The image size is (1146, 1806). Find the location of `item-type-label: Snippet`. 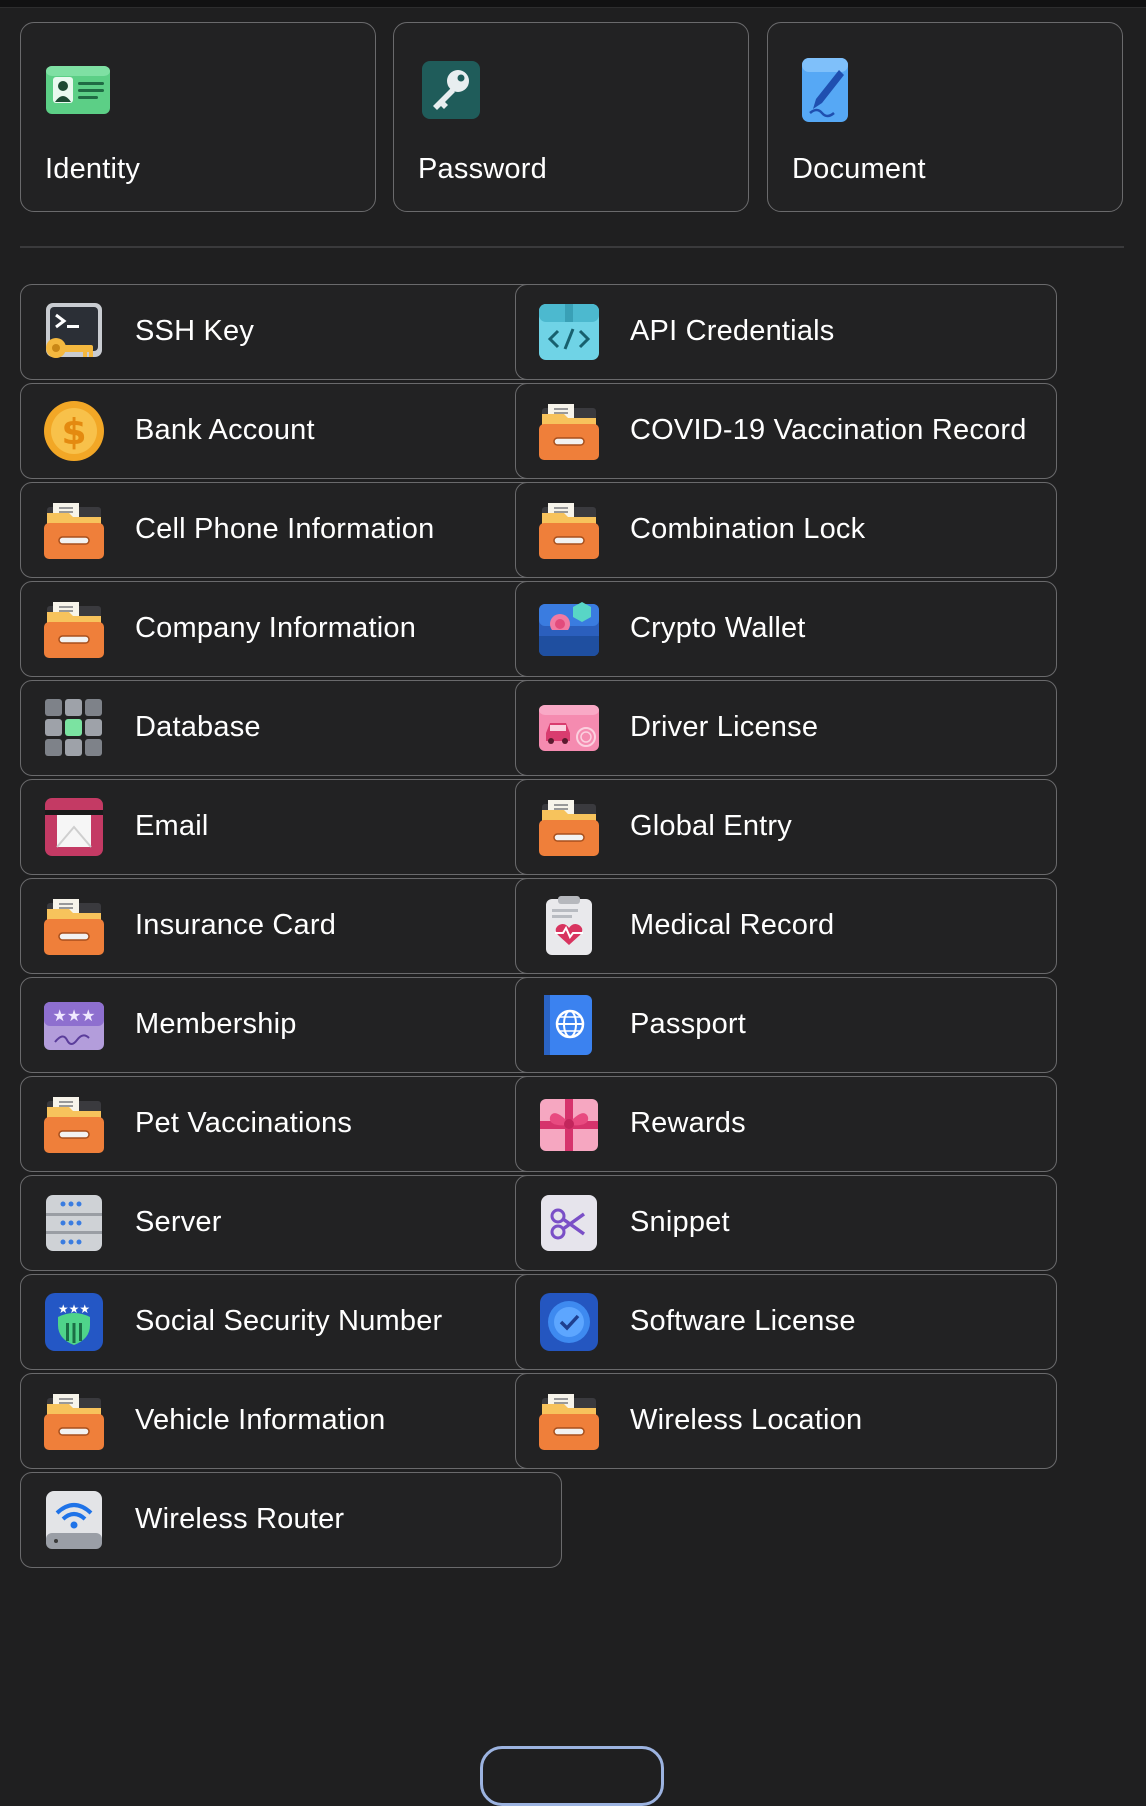

item-type-label: Snippet is located at coordinates (680, 1222).